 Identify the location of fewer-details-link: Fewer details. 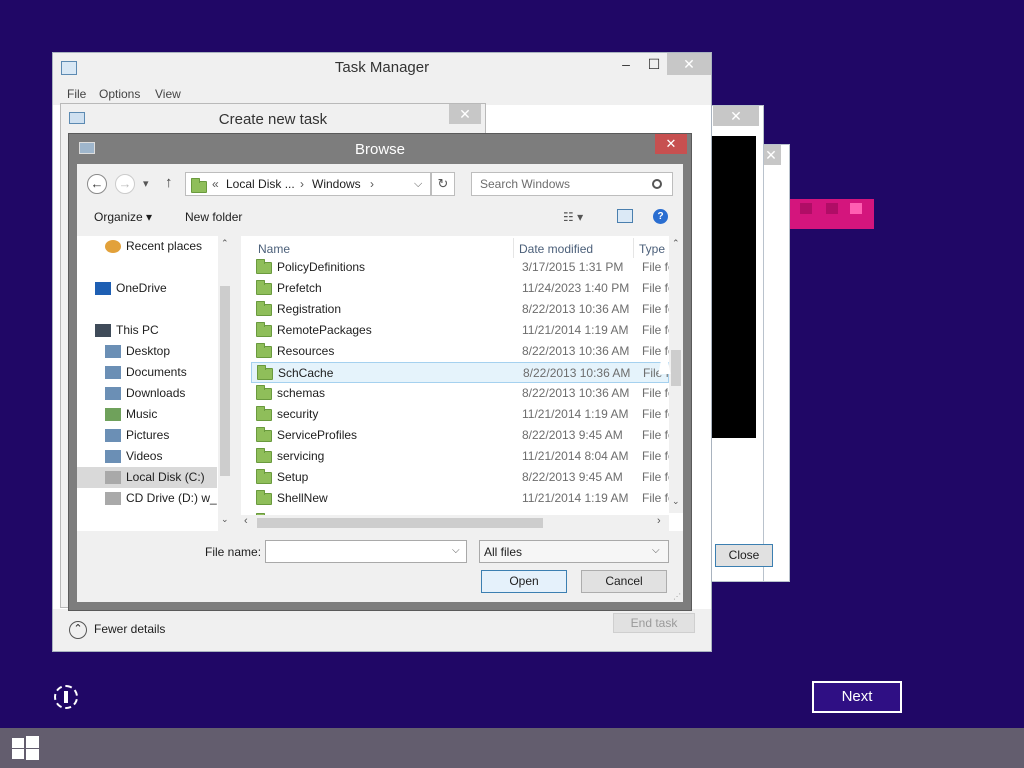
(129, 629).